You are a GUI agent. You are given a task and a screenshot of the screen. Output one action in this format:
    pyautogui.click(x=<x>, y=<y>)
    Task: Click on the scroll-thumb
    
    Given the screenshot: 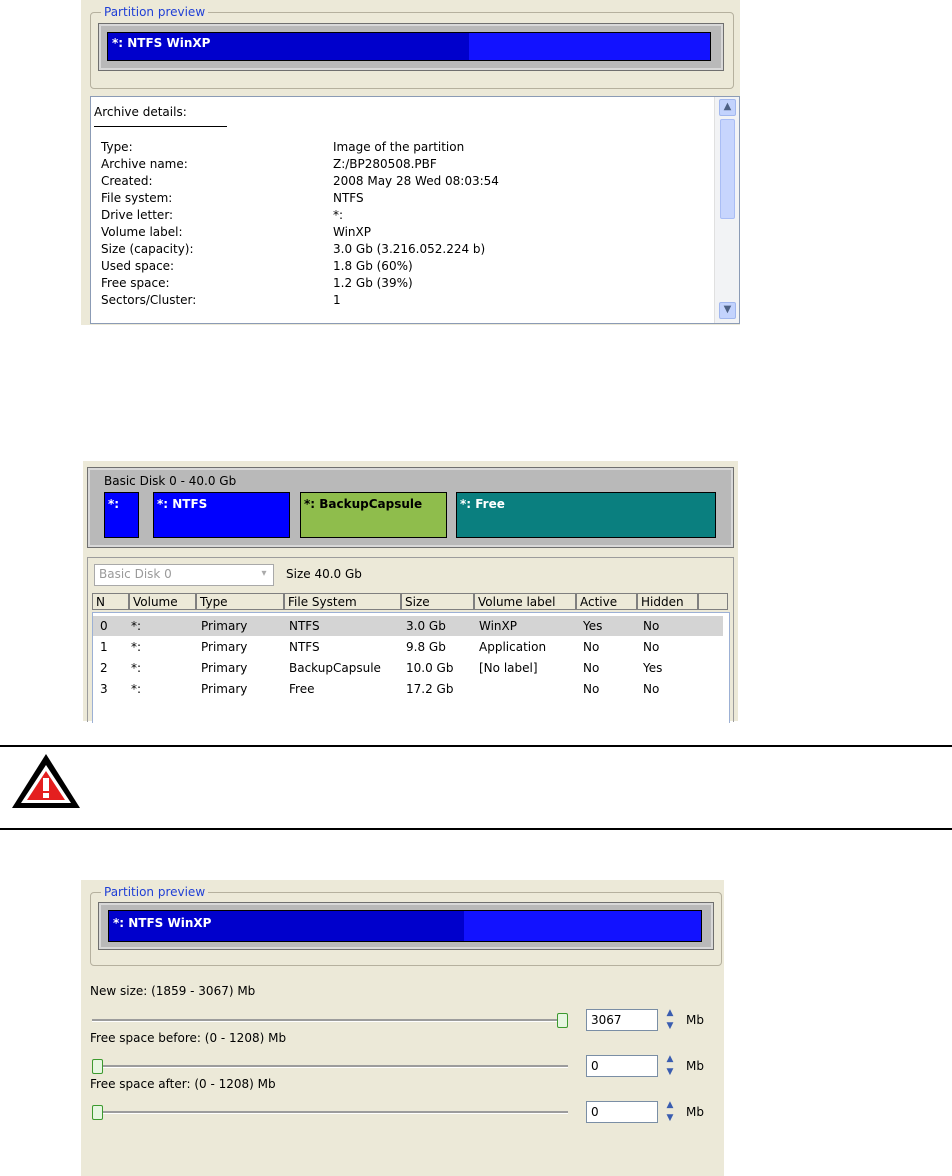 What is the action you would take?
    pyautogui.click(x=727, y=169)
    